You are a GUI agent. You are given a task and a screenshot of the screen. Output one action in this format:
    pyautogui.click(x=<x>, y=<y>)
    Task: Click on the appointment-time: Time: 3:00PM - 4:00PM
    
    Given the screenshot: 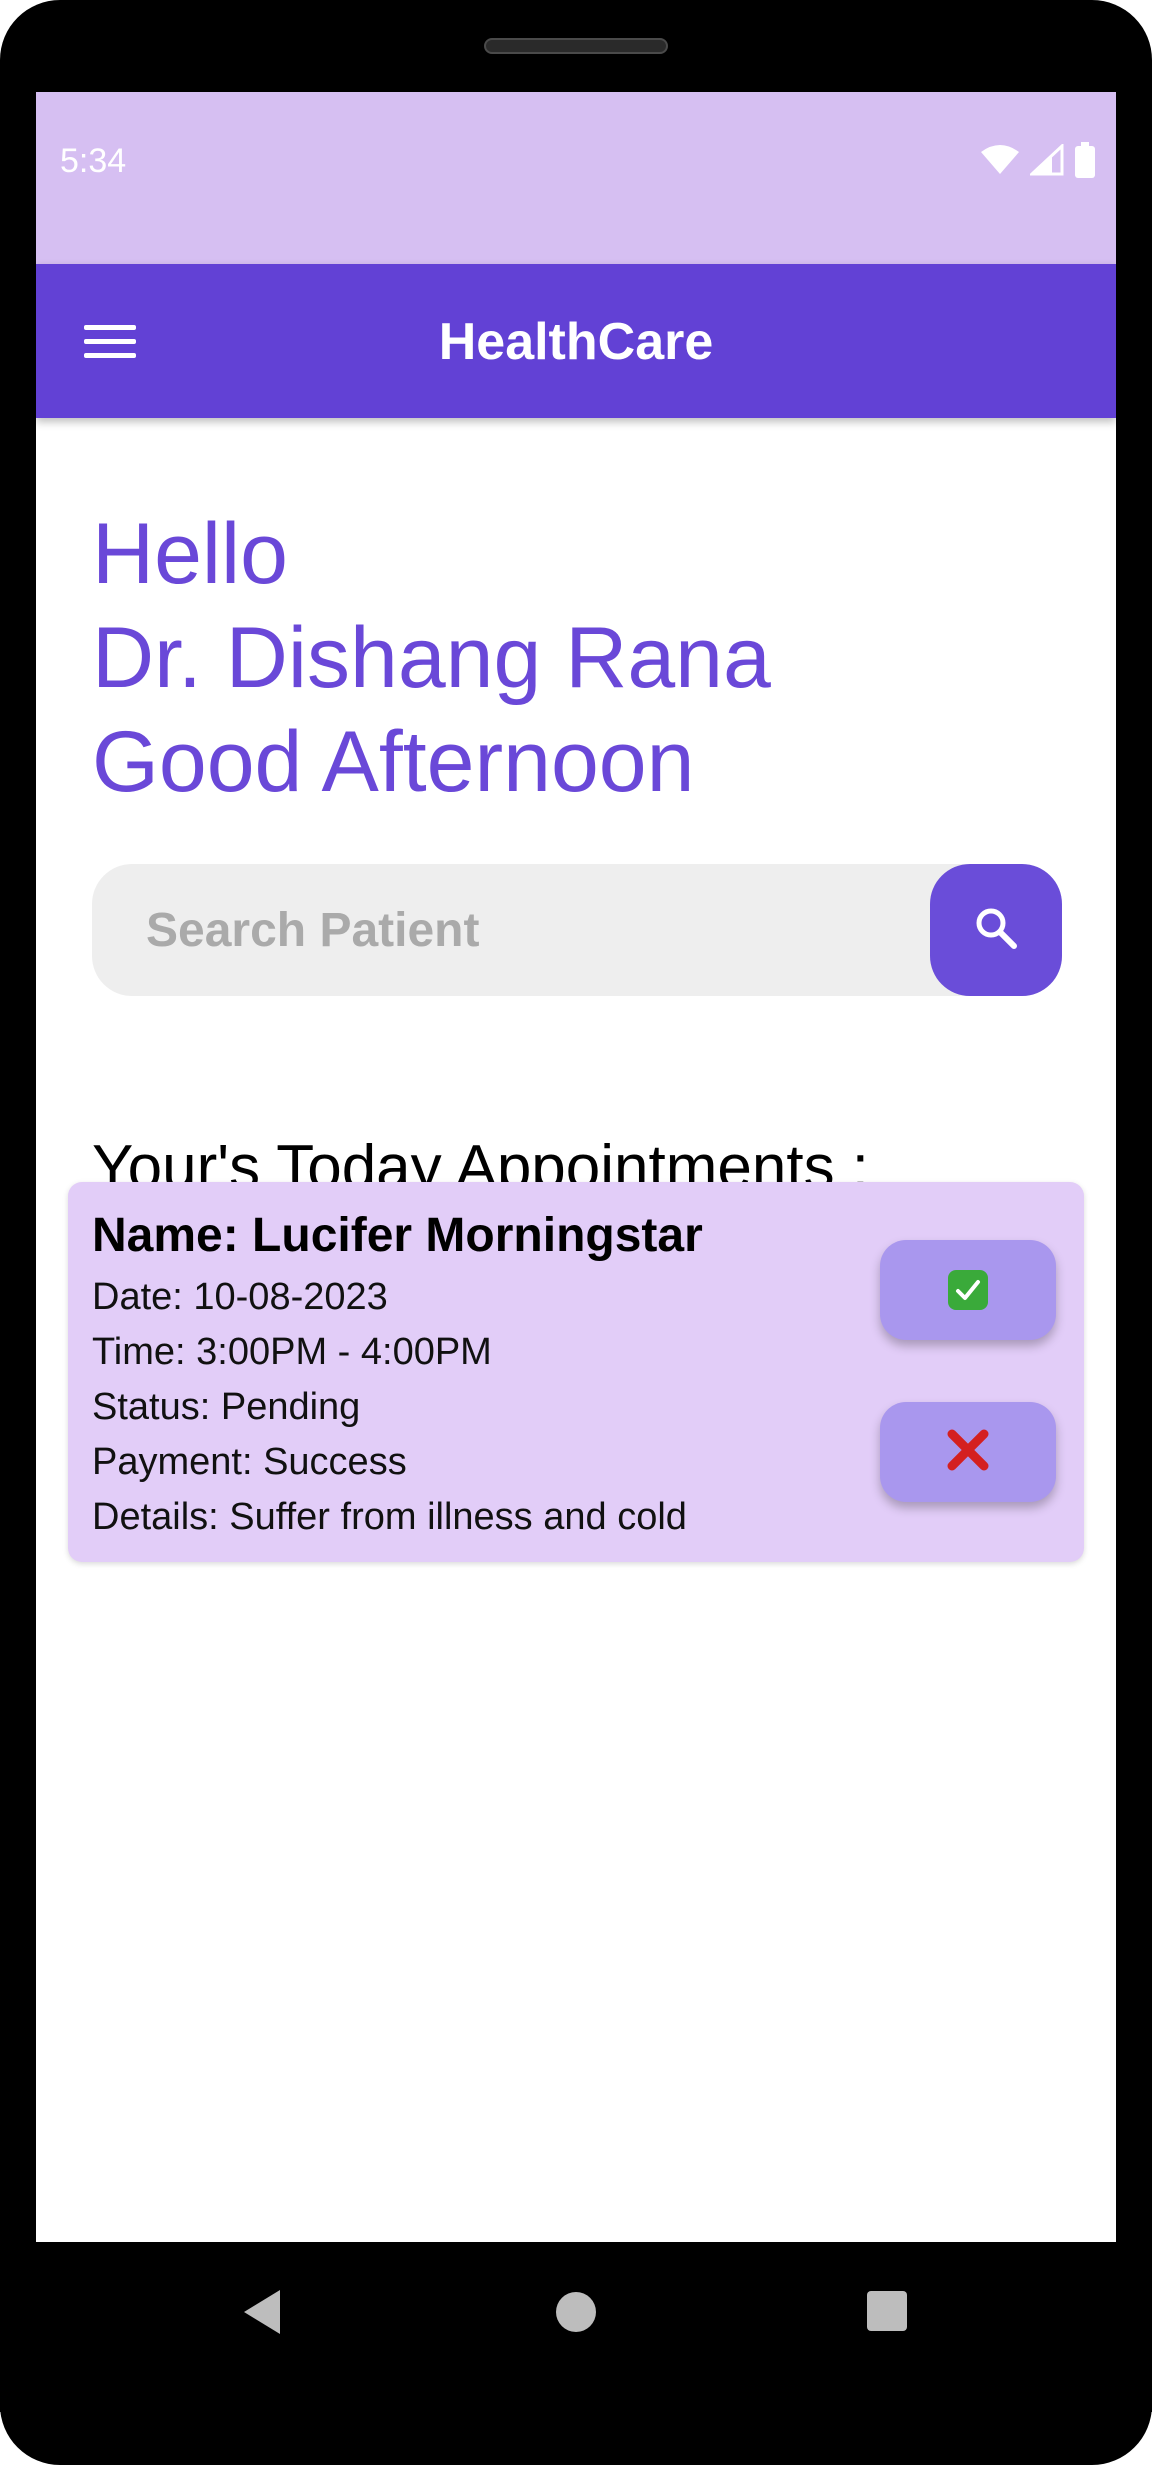 What is the action you would take?
    pyautogui.click(x=292, y=1352)
    